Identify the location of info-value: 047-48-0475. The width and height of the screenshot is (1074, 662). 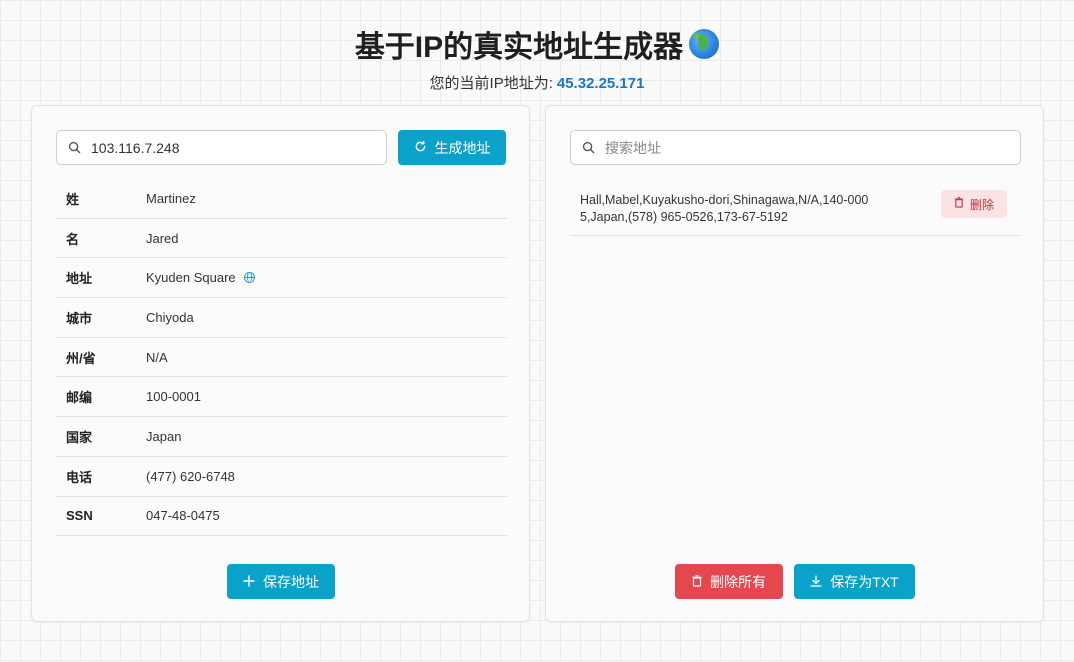
(183, 515).